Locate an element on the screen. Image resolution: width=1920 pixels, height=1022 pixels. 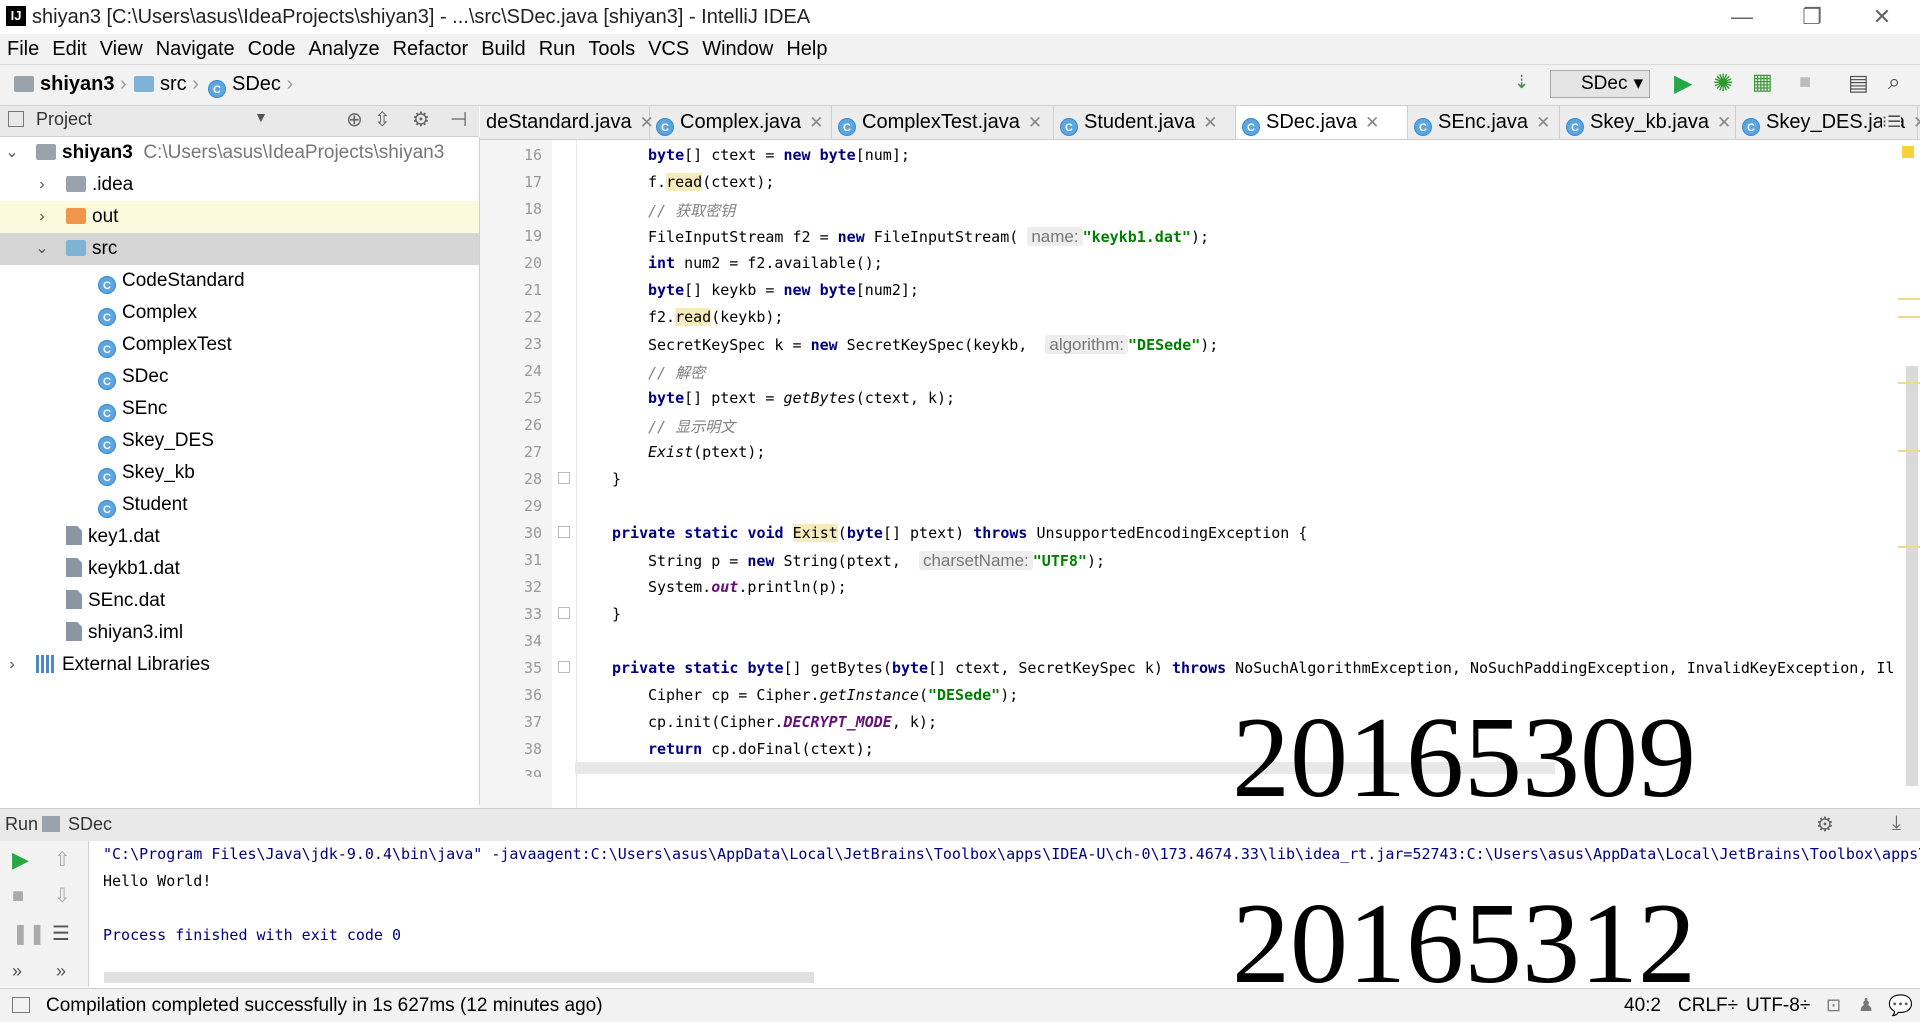
rerun-icon: ▶ is located at coordinates (20, 860).